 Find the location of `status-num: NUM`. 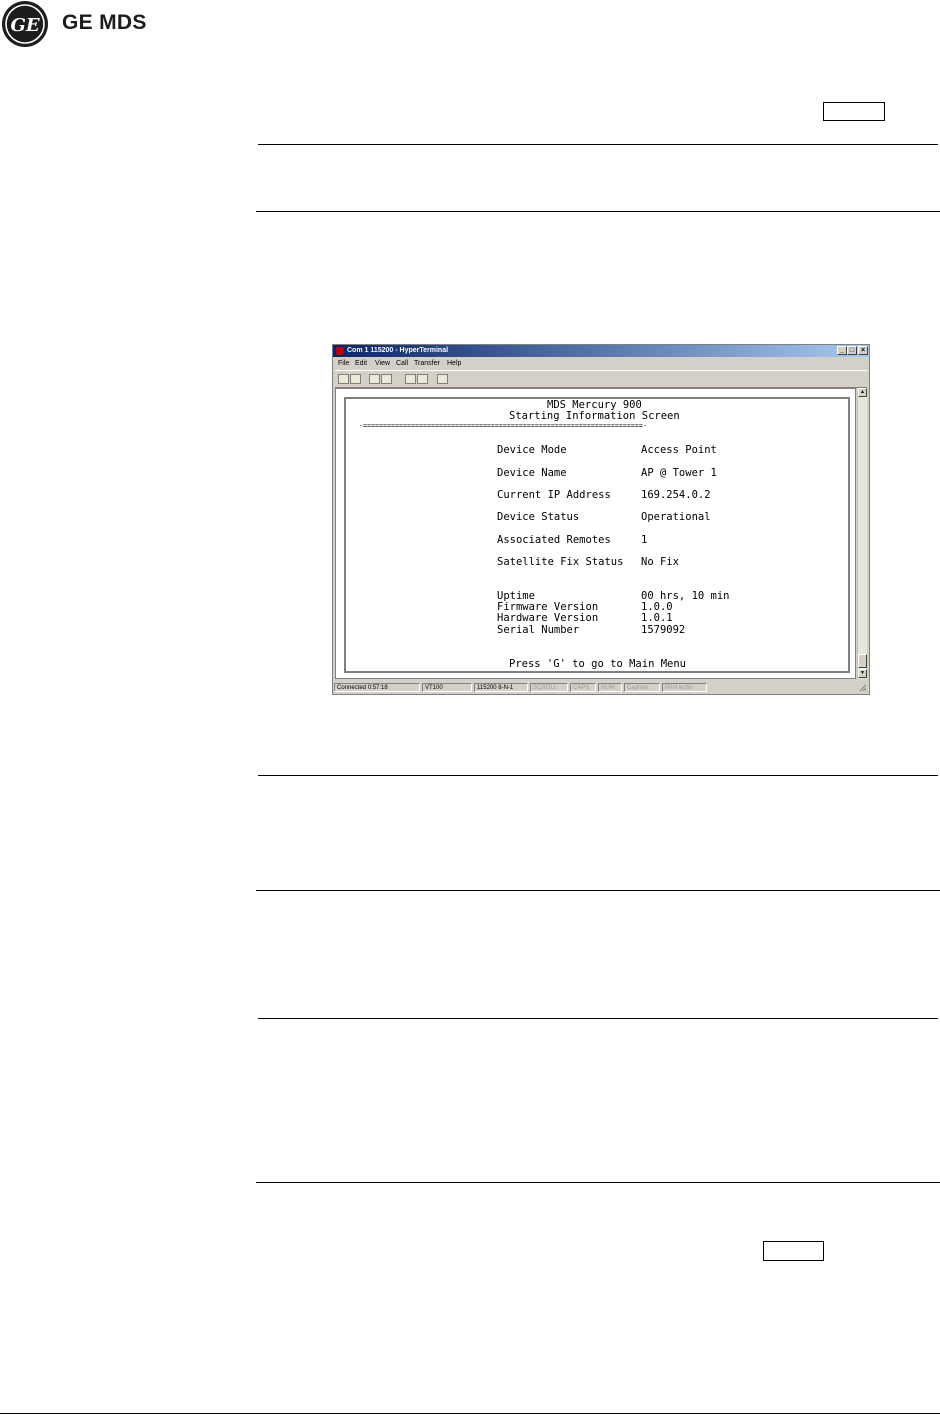

status-num: NUM is located at coordinates (610, 687).